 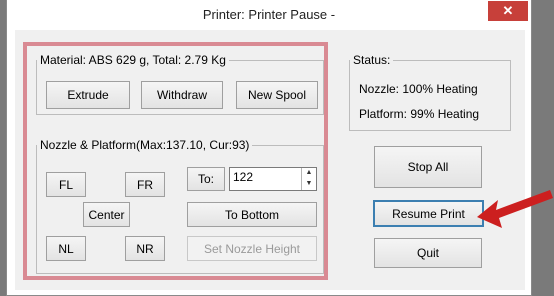 I want to click on red-arrow-pointer, so click(x=515, y=209).